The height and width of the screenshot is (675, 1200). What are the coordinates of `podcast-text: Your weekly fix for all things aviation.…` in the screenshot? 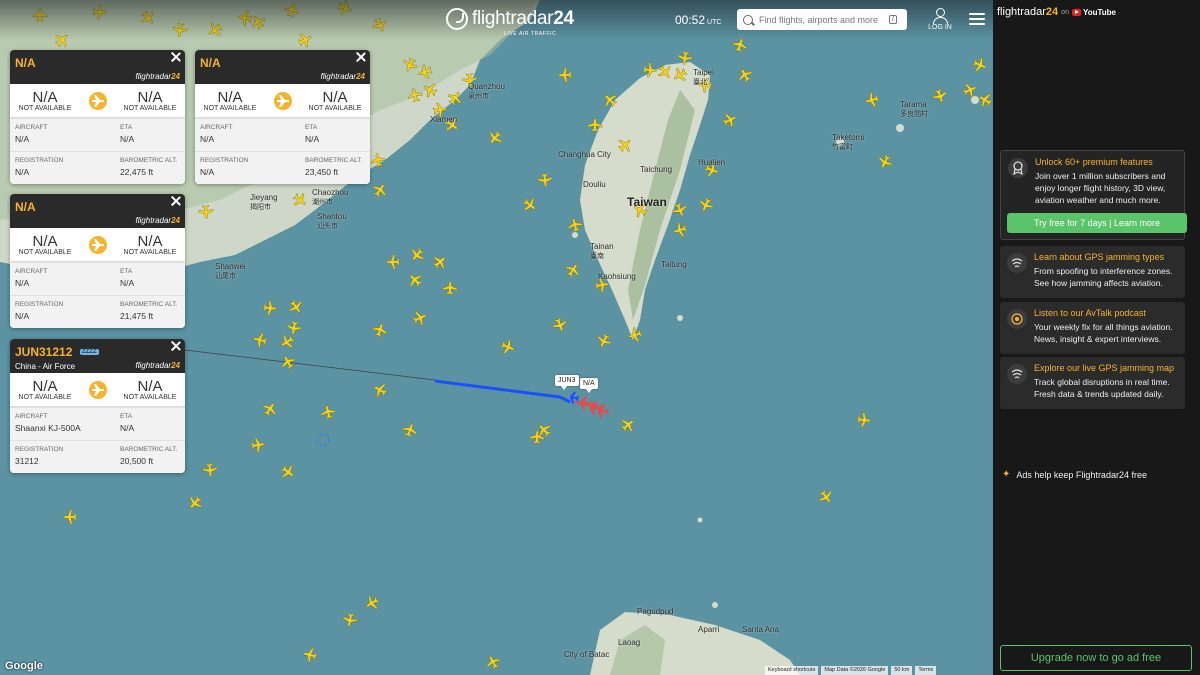 It's located at (1103, 333).